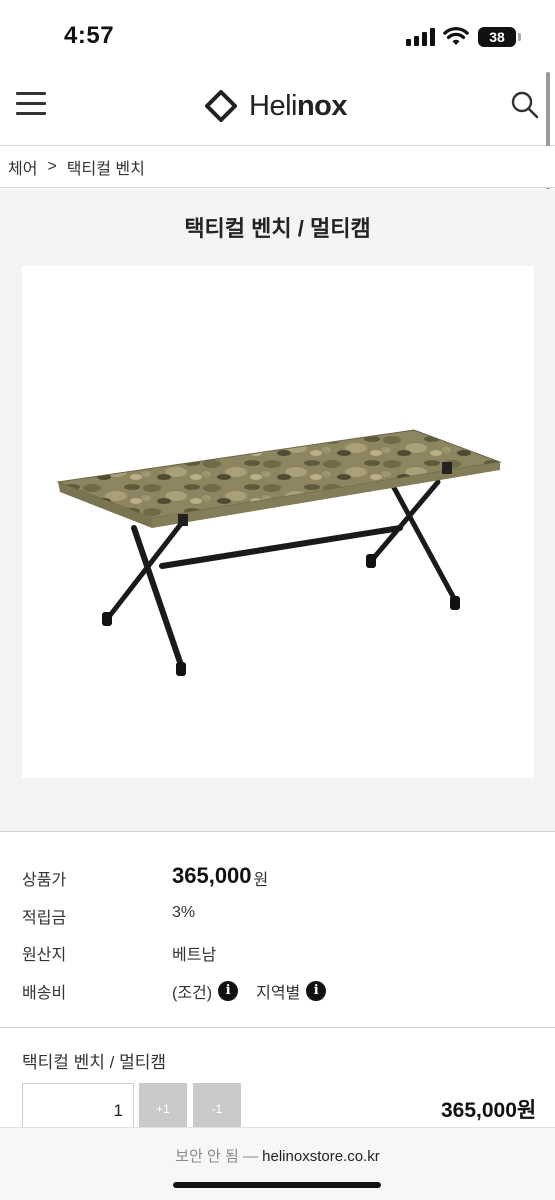  I want to click on search-icon, so click(525, 105).